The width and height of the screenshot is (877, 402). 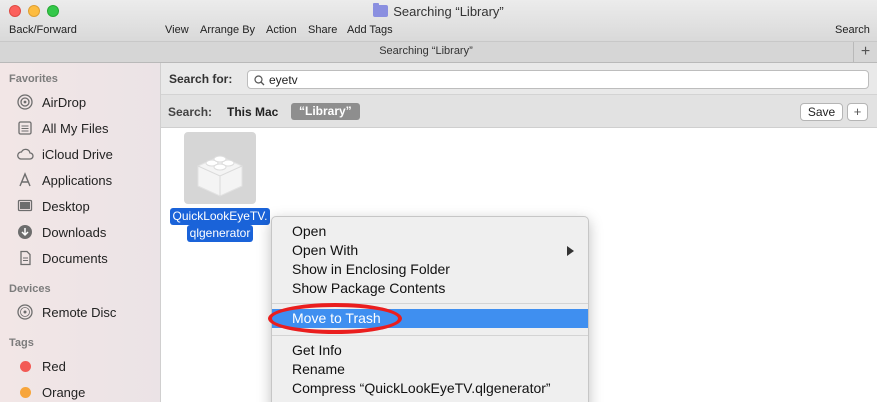 I want to click on sidebar-header-tags: Tags, so click(x=21, y=343).